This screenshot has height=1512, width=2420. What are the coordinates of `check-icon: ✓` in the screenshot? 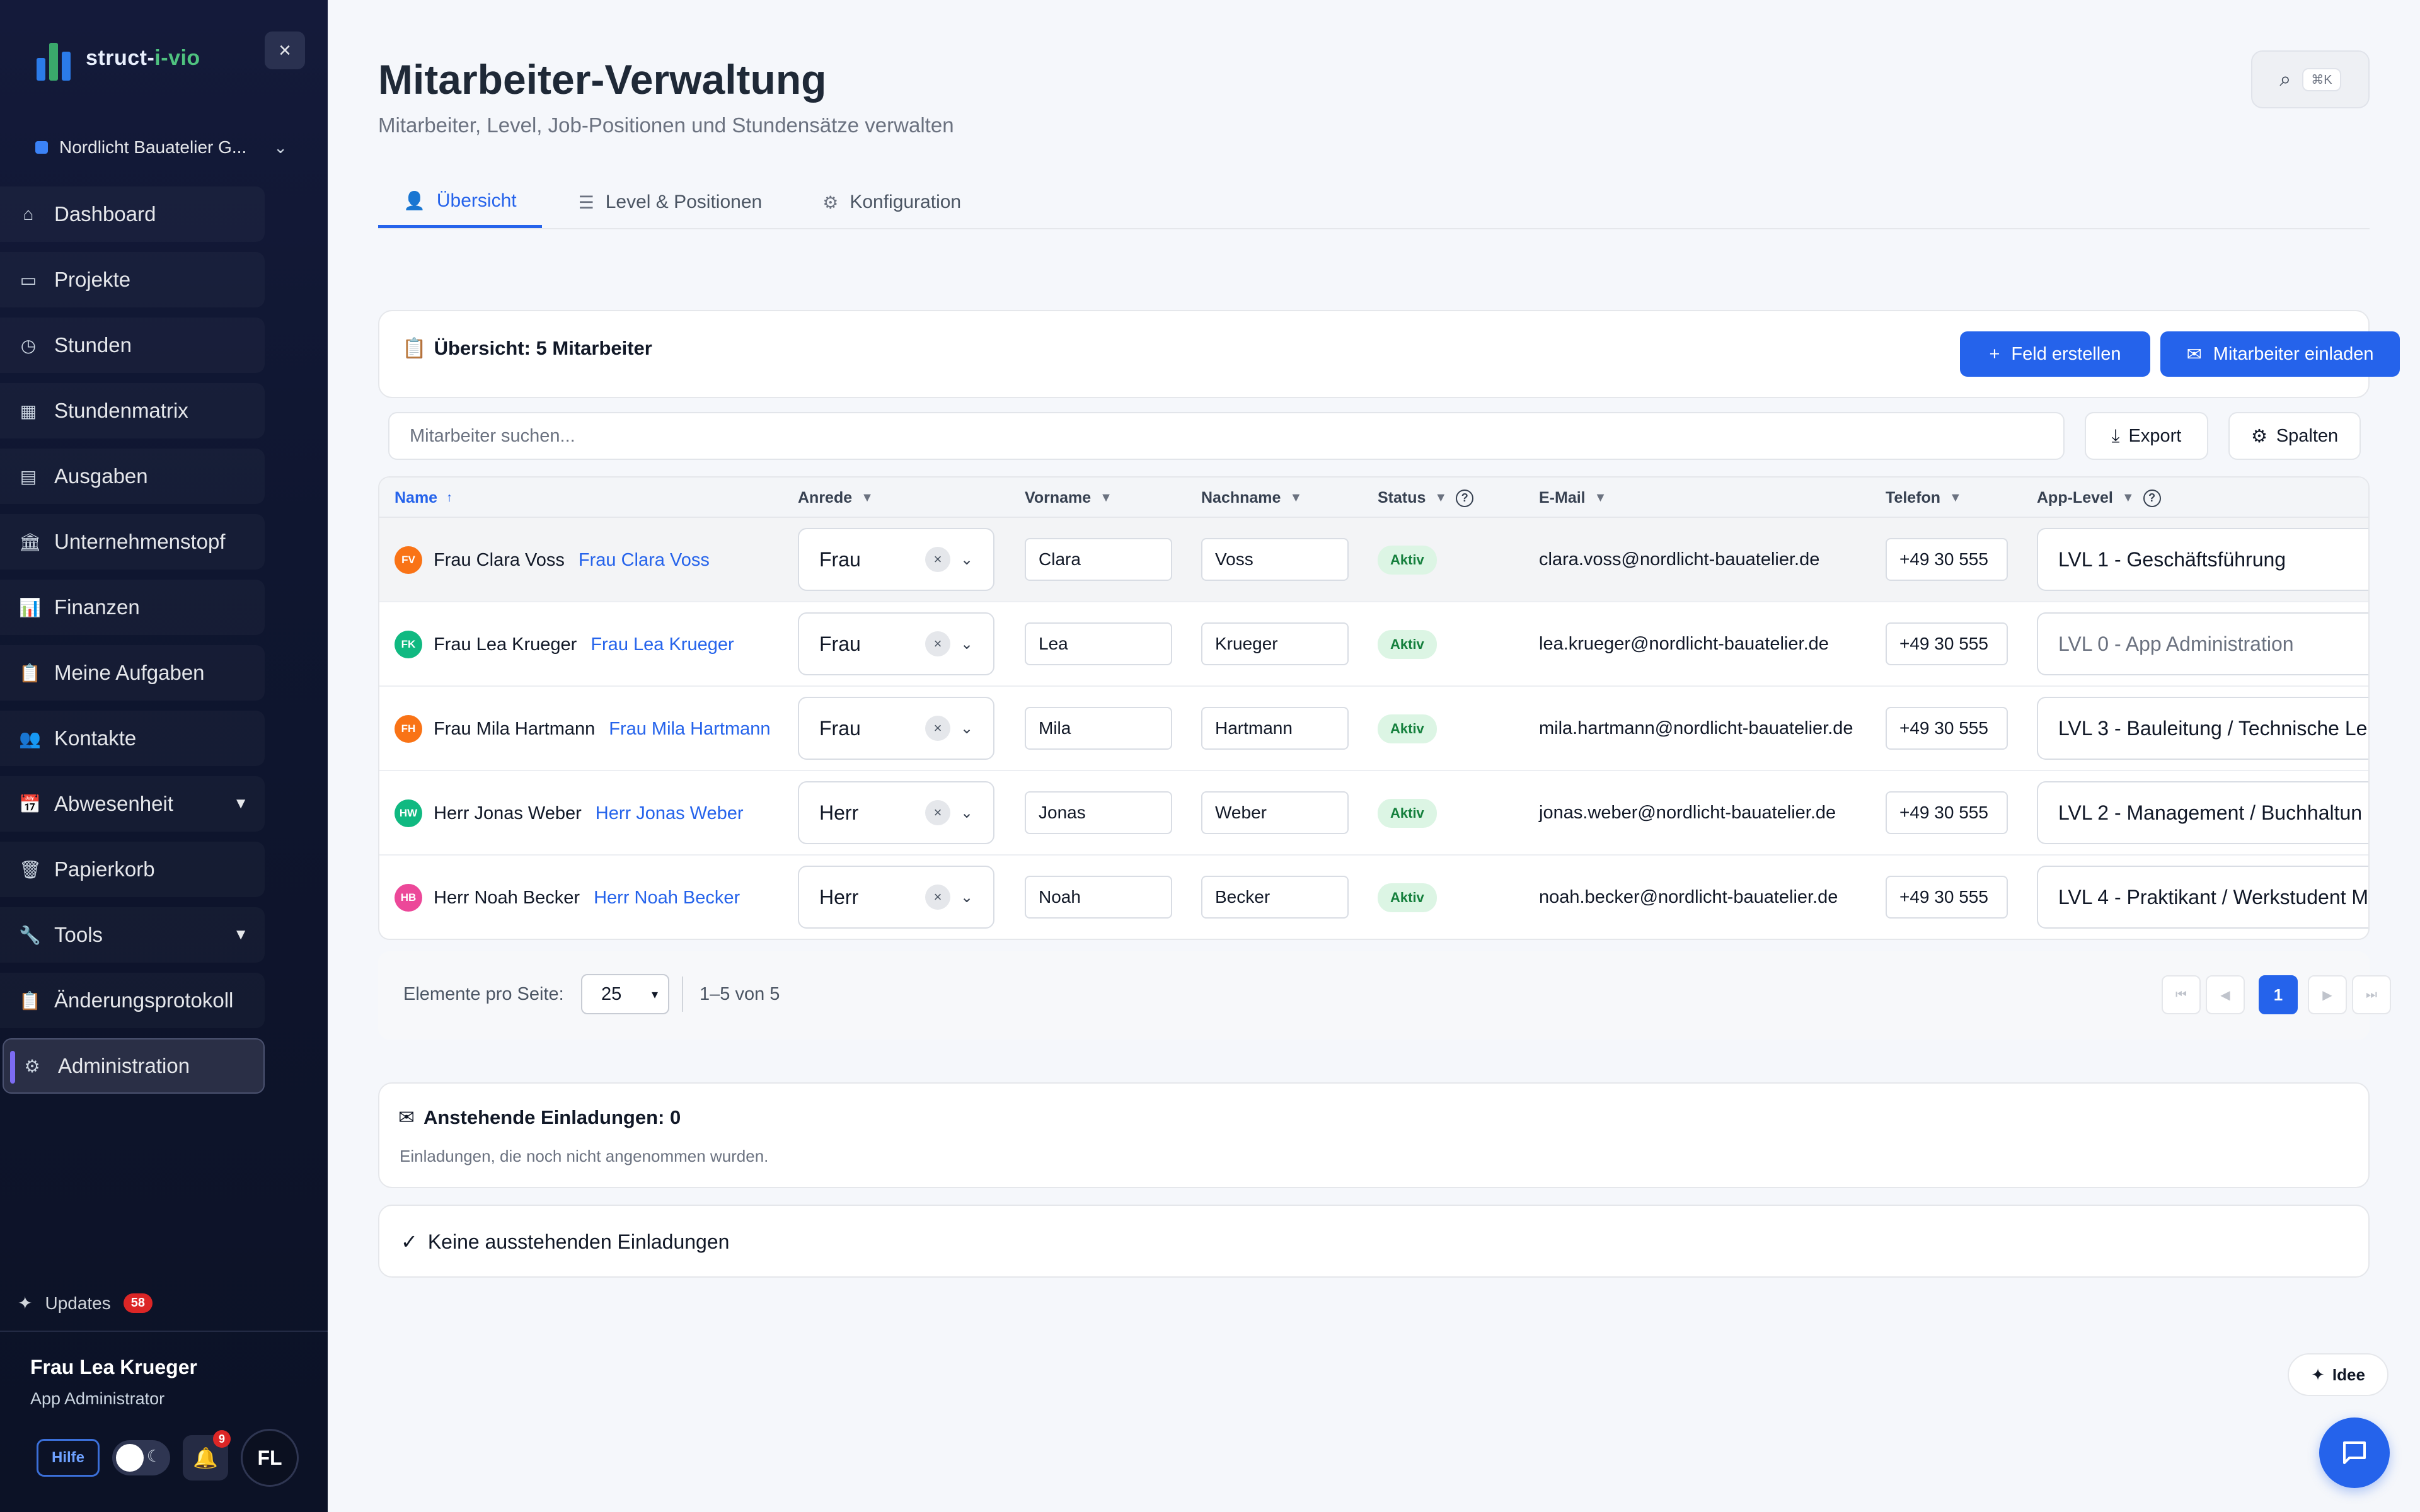 It's located at (409, 1241).